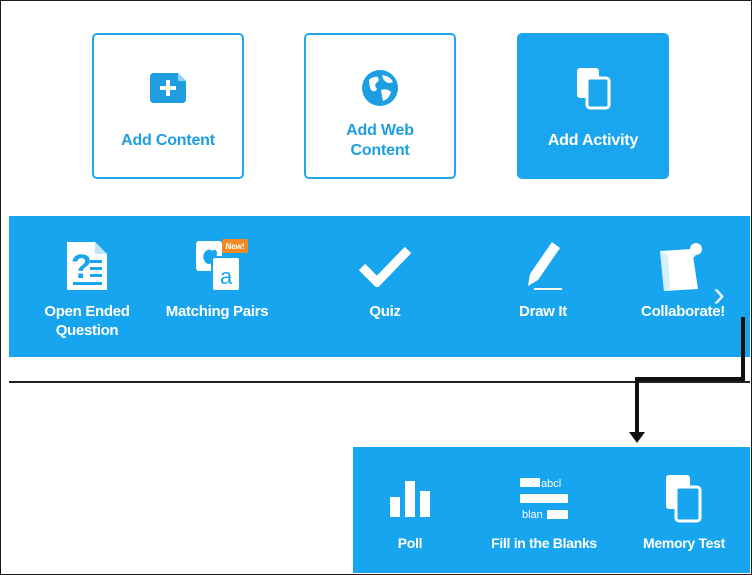 The width and height of the screenshot is (752, 575). I want to click on add-content-button: Add Content, so click(168, 106).